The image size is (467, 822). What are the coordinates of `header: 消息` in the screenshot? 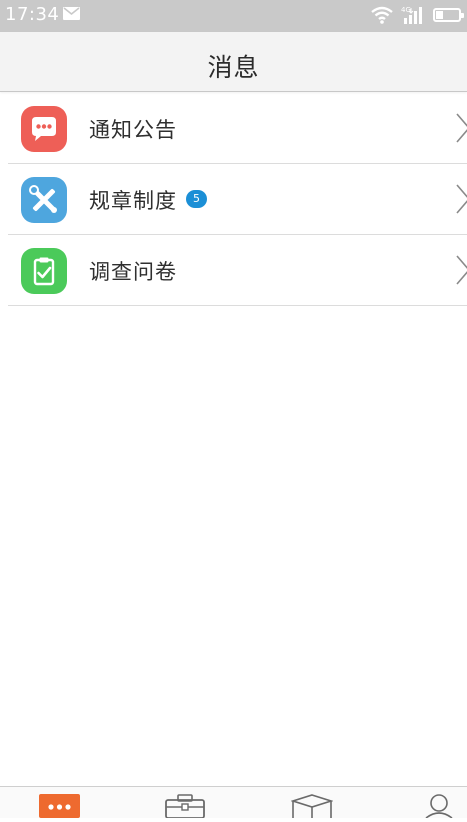 It's located at (233, 62).